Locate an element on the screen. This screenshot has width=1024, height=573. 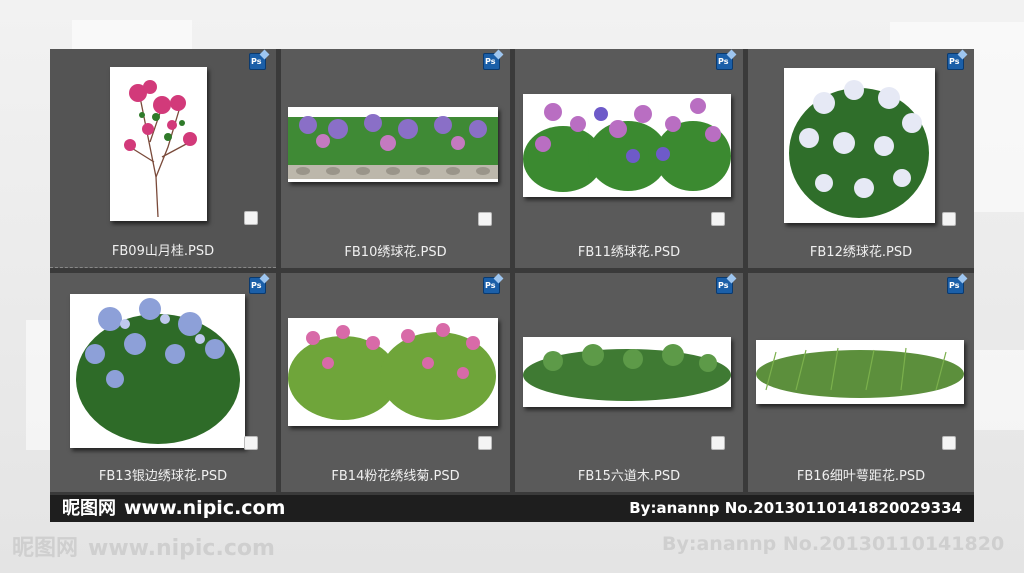
file-name: FB13银边绣球花.PSD is located at coordinates (163, 476).